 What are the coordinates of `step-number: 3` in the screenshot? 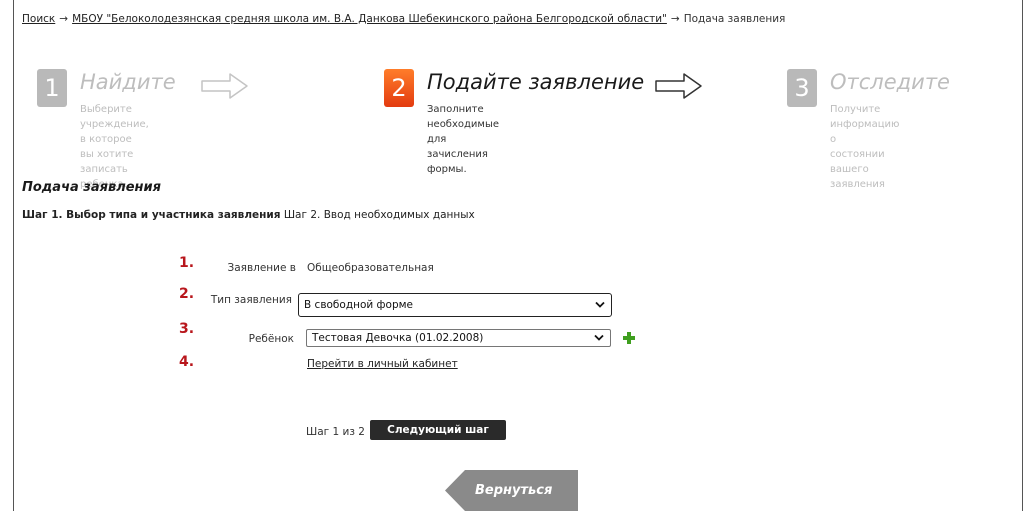 It's located at (802, 88).